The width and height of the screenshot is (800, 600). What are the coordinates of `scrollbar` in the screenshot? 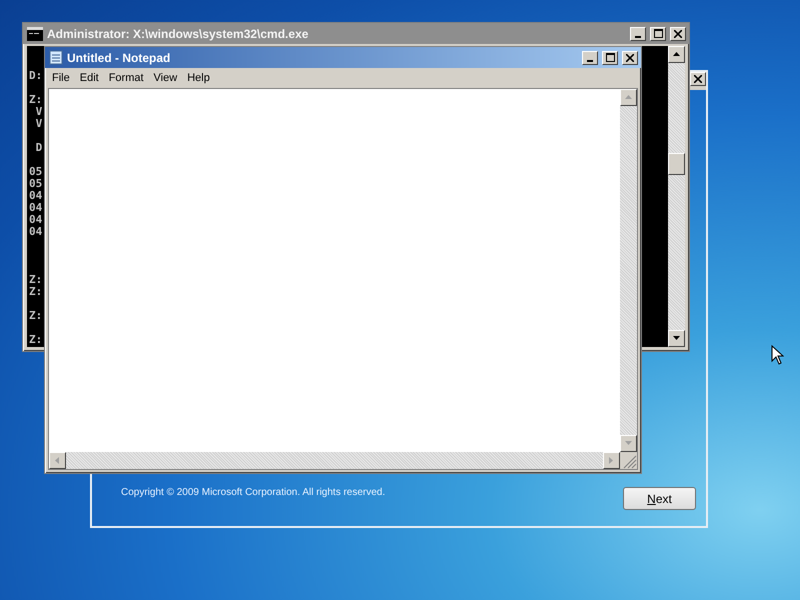 It's located at (676, 196).